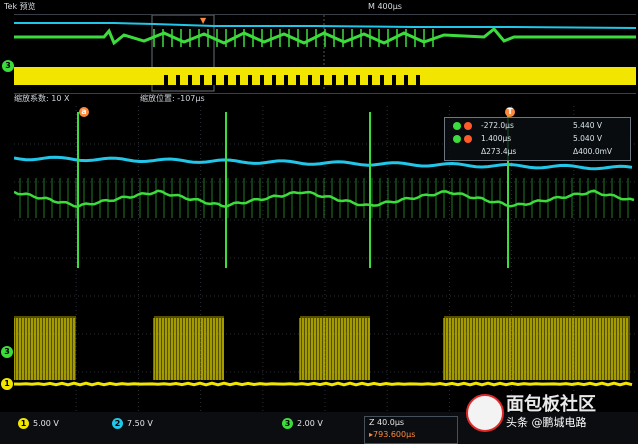 The width and height of the screenshot is (638, 444). I want to click on timebase-readout: M 400μs, so click(385, 6).